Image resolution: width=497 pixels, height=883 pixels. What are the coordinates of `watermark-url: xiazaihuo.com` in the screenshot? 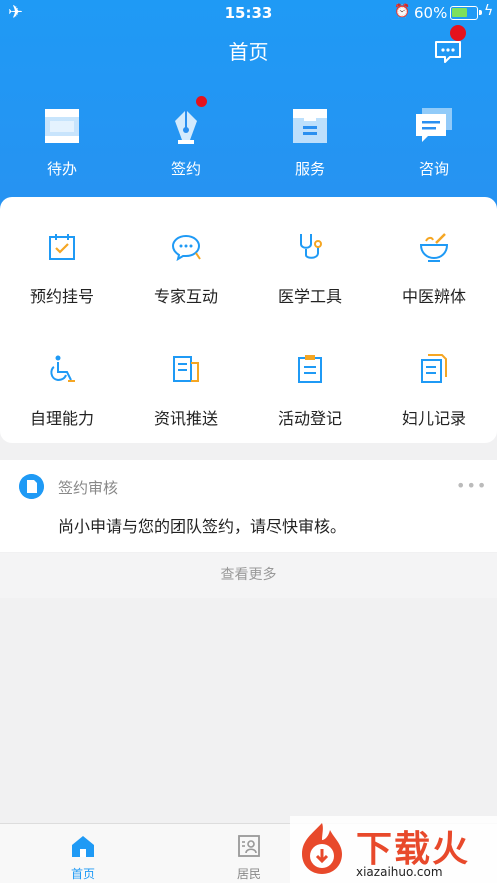 It's located at (399, 872).